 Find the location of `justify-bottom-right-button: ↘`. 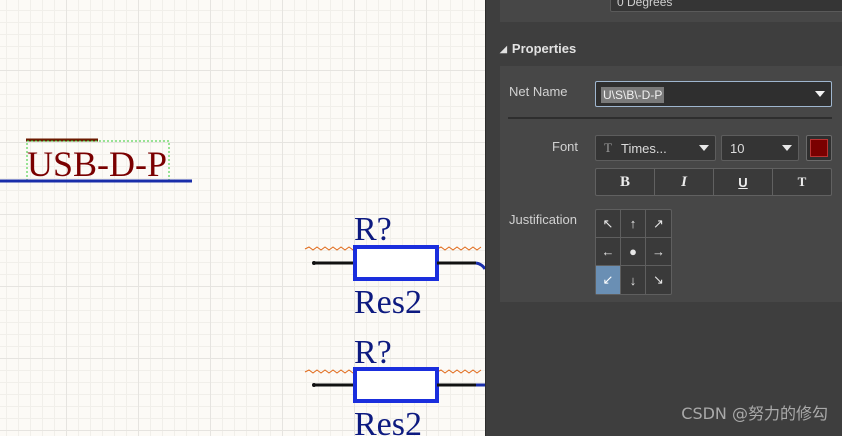

justify-bottom-right-button: ↘ is located at coordinates (658, 280).